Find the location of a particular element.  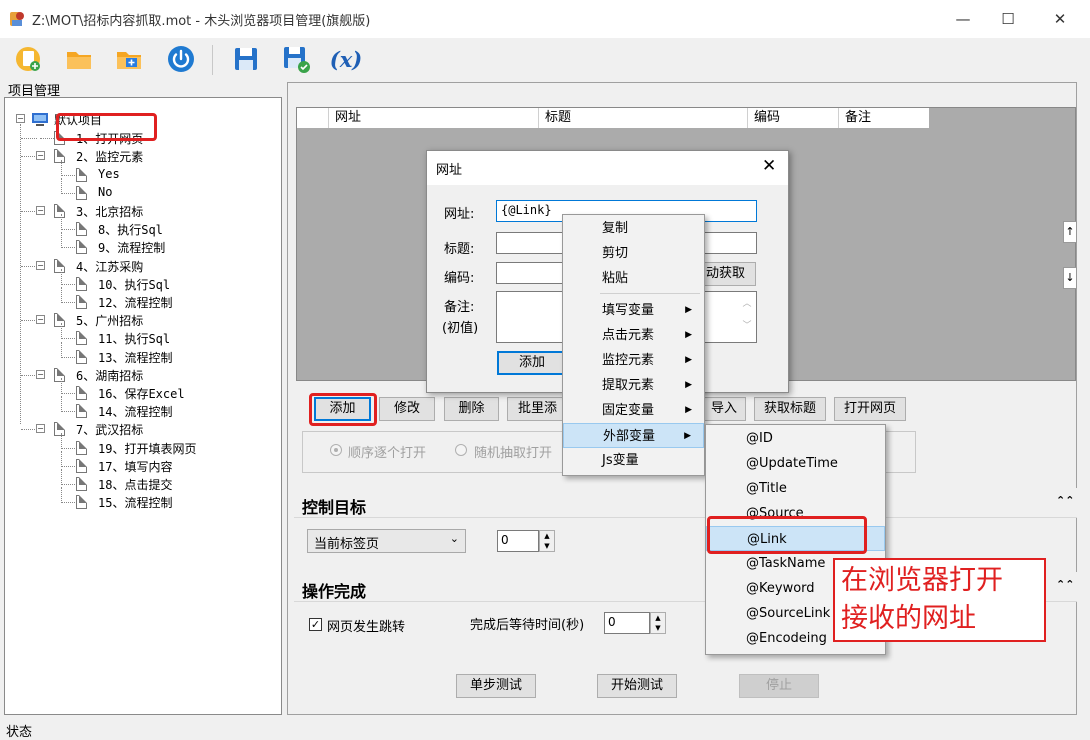

context-menu-item: 填写变量 ▶ is located at coordinates (633, 310).